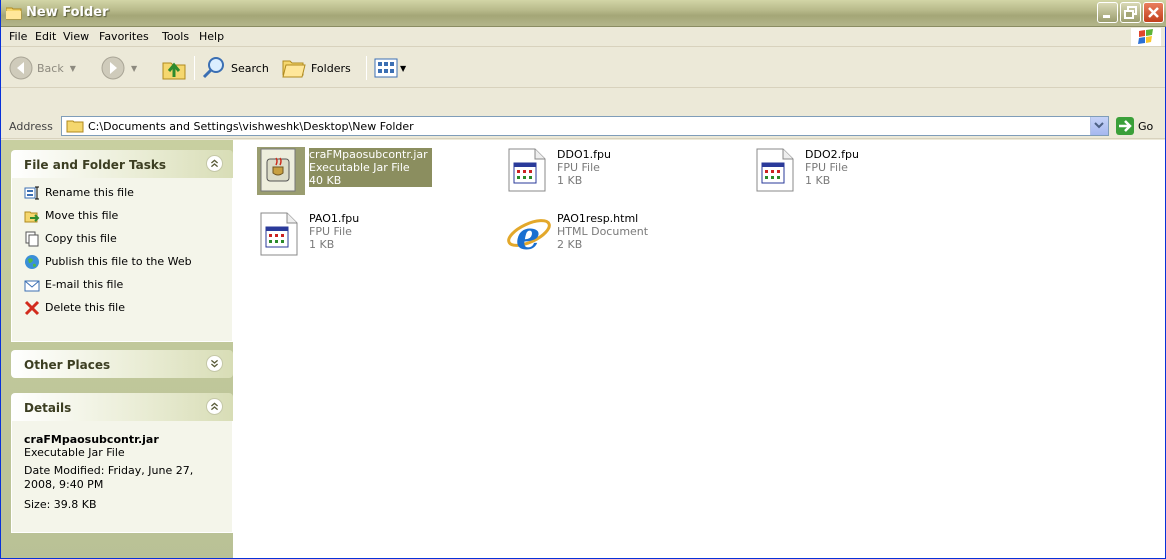 This screenshot has height=559, width=1166. Describe the element at coordinates (32, 239) in the screenshot. I see `copy-icon` at that location.